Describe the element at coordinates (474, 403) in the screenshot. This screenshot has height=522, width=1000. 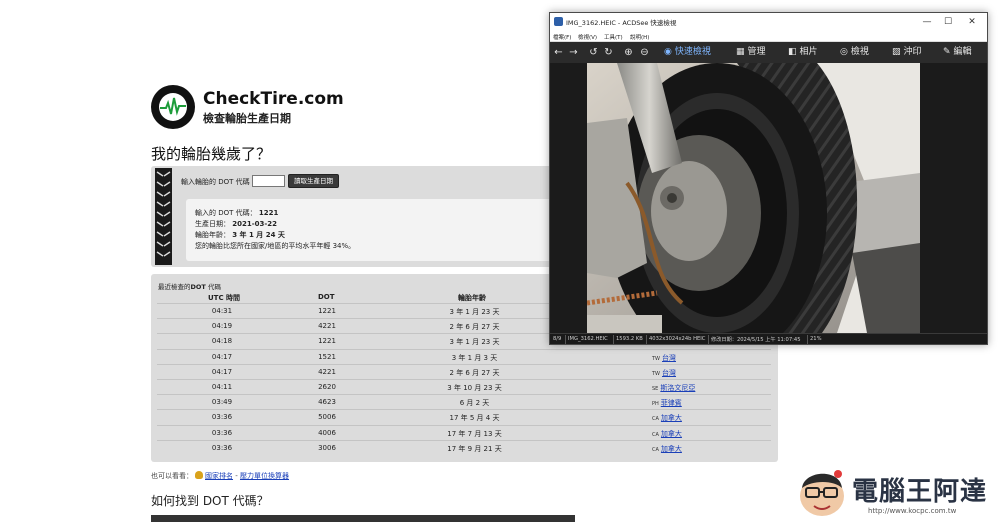
I see `cell-age: 6 月 2 天` at that location.